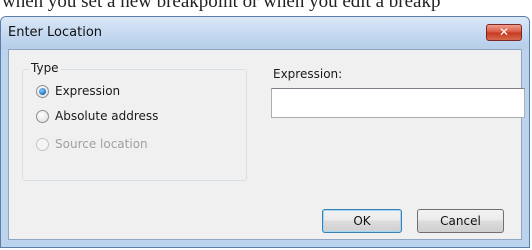  Describe the element at coordinates (362, 221) in the screenshot. I see `ok-button: OK` at that location.